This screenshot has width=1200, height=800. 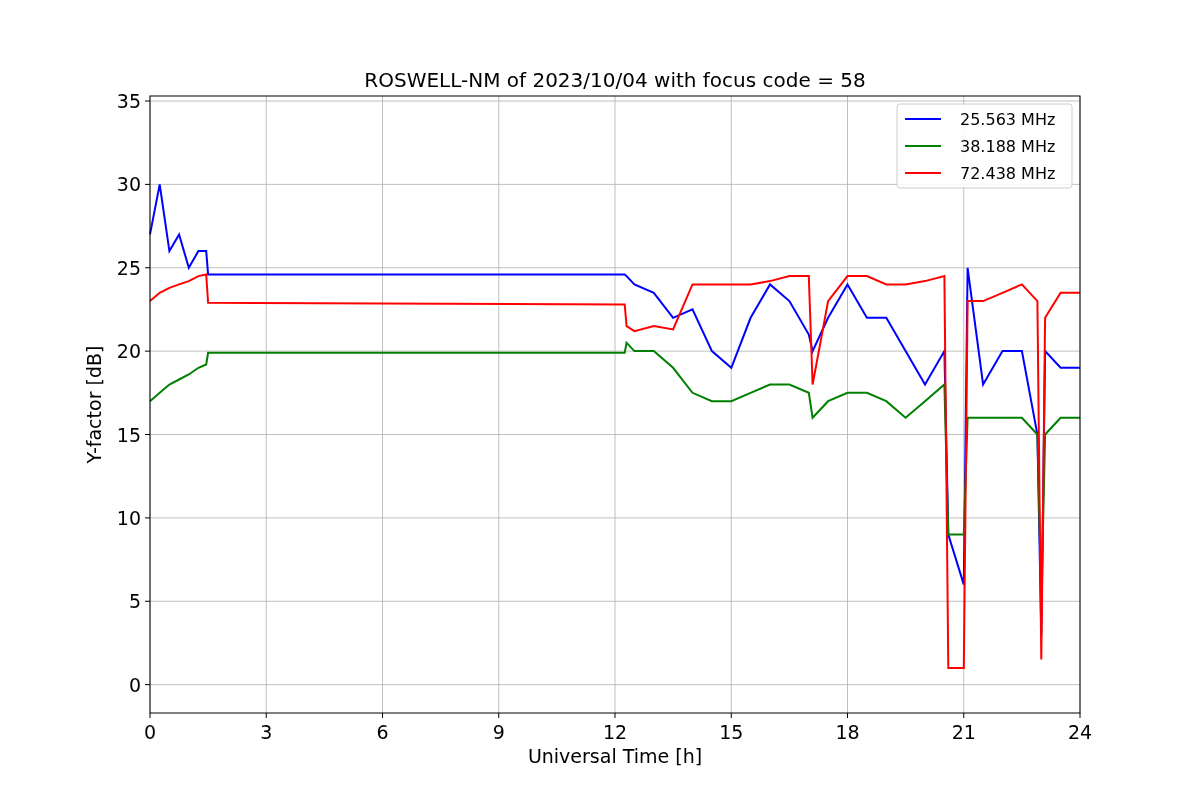 What do you see at coordinates (128, 517) in the screenshot?
I see `y-tick-label: 10` at bounding box center [128, 517].